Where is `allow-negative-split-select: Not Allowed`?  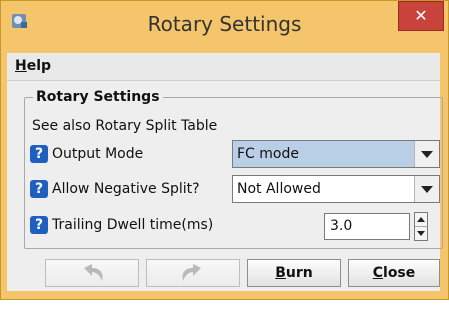 allow-negative-split-select: Not Allowed is located at coordinates (336, 189).